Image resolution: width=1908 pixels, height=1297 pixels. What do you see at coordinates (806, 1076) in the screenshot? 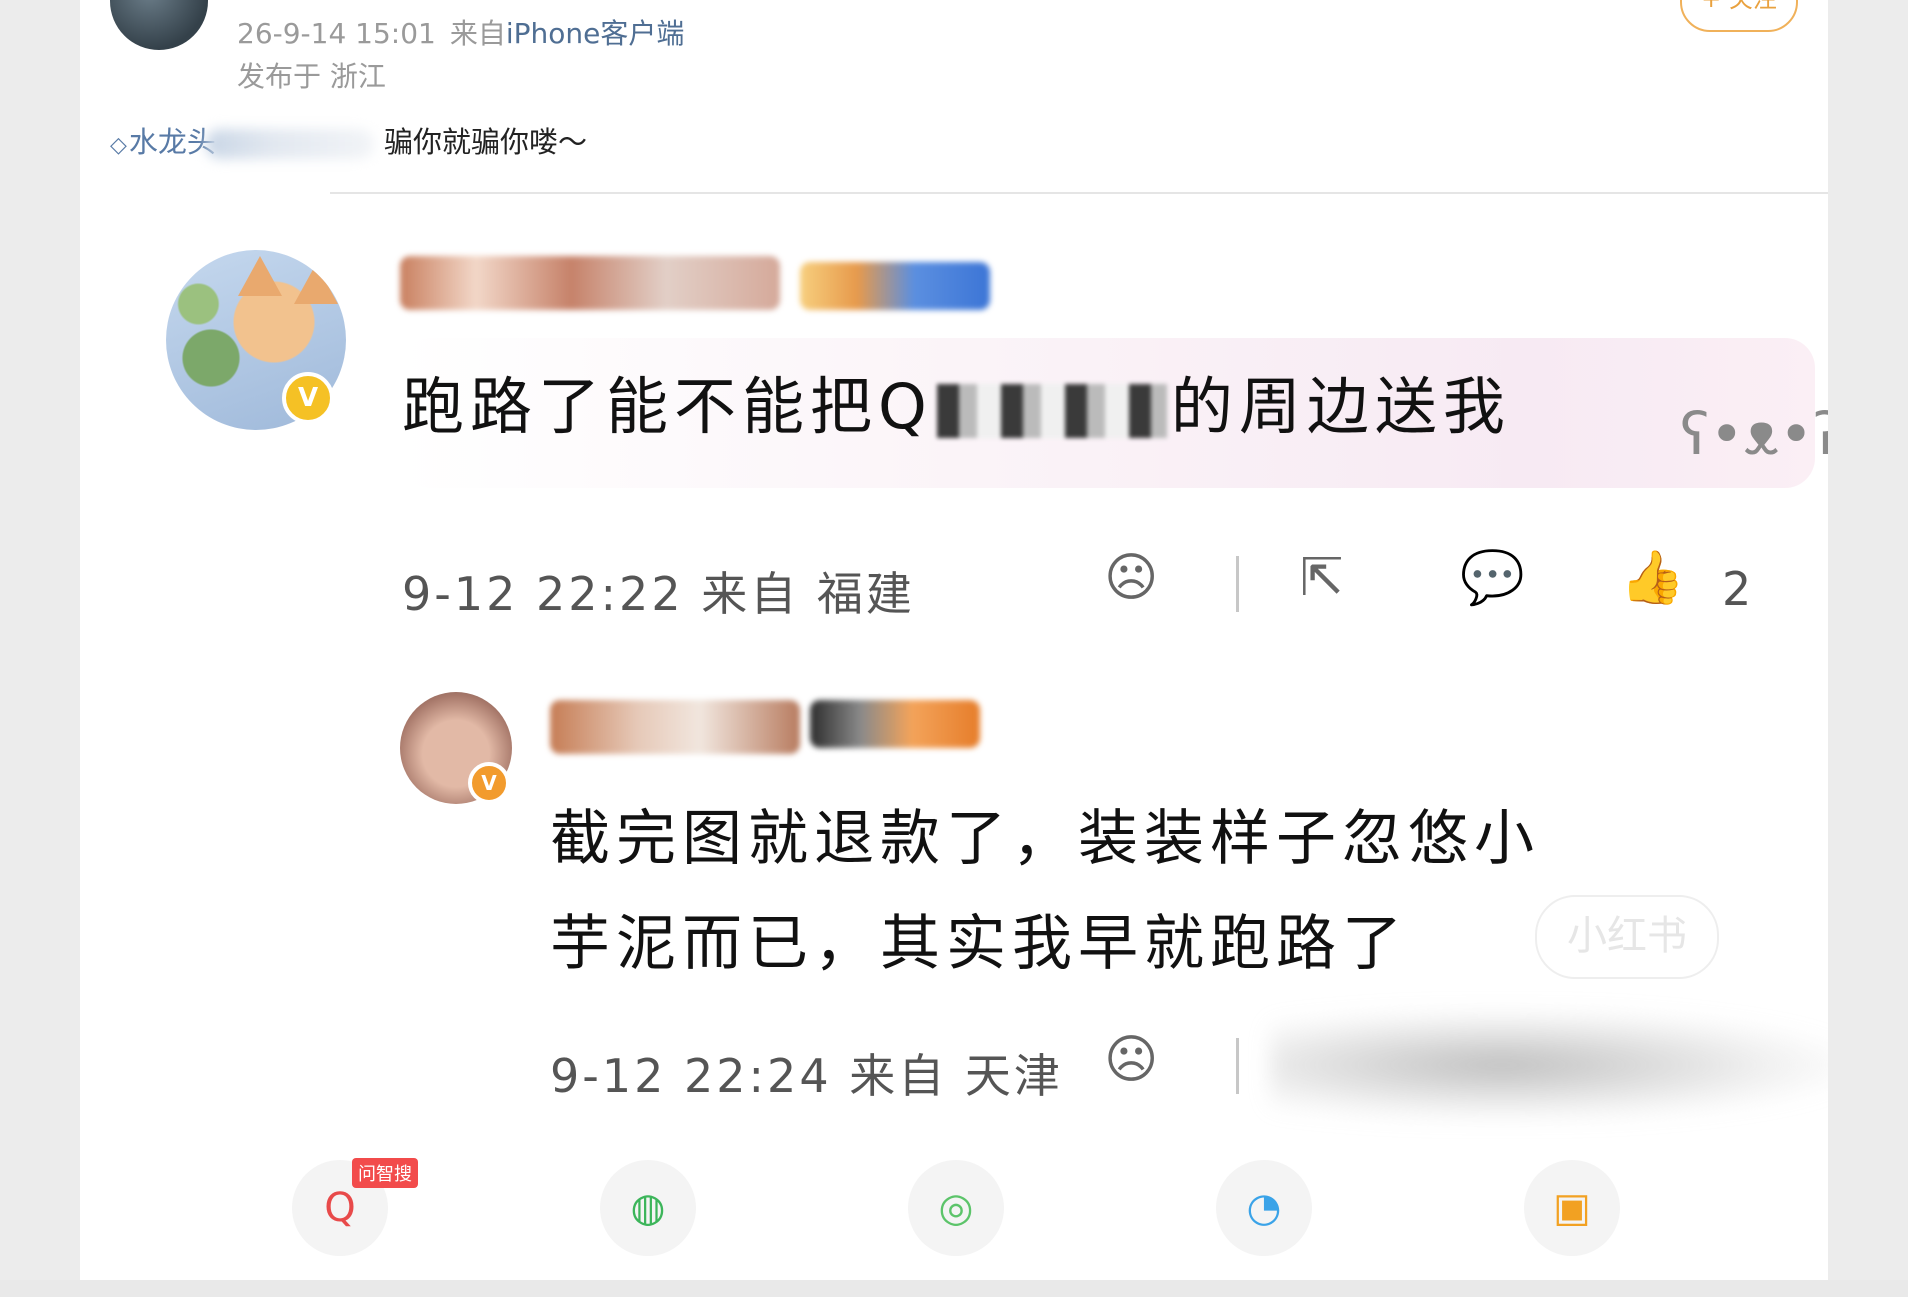
I see `comment-2-meta: 9-12 22:24 来自 天津` at bounding box center [806, 1076].